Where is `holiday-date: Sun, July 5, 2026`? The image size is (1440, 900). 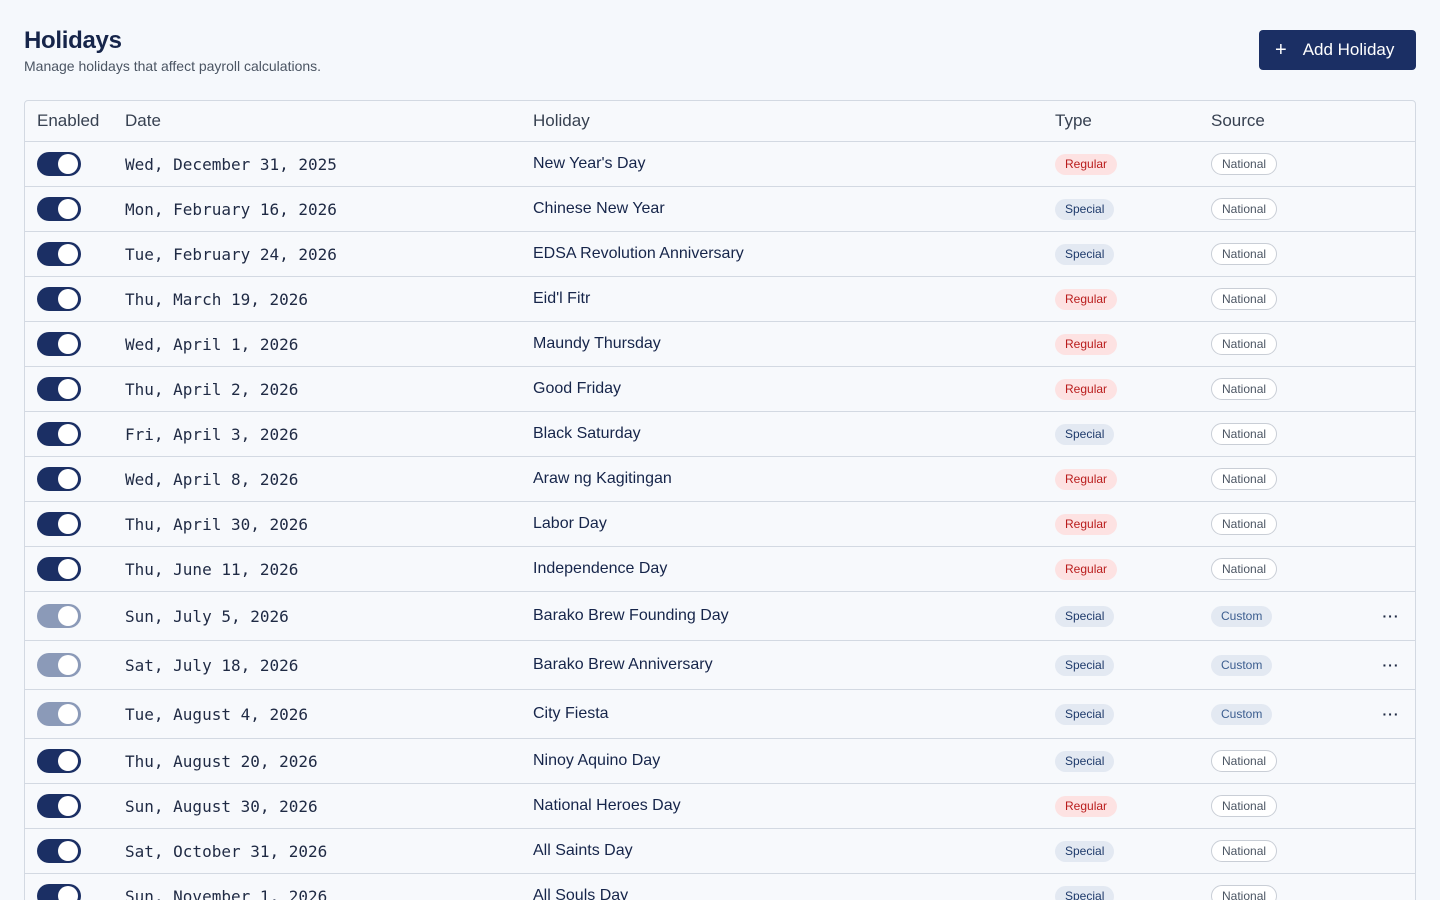 holiday-date: Sun, July 5, 2026 is located at coordinates (207, 616).